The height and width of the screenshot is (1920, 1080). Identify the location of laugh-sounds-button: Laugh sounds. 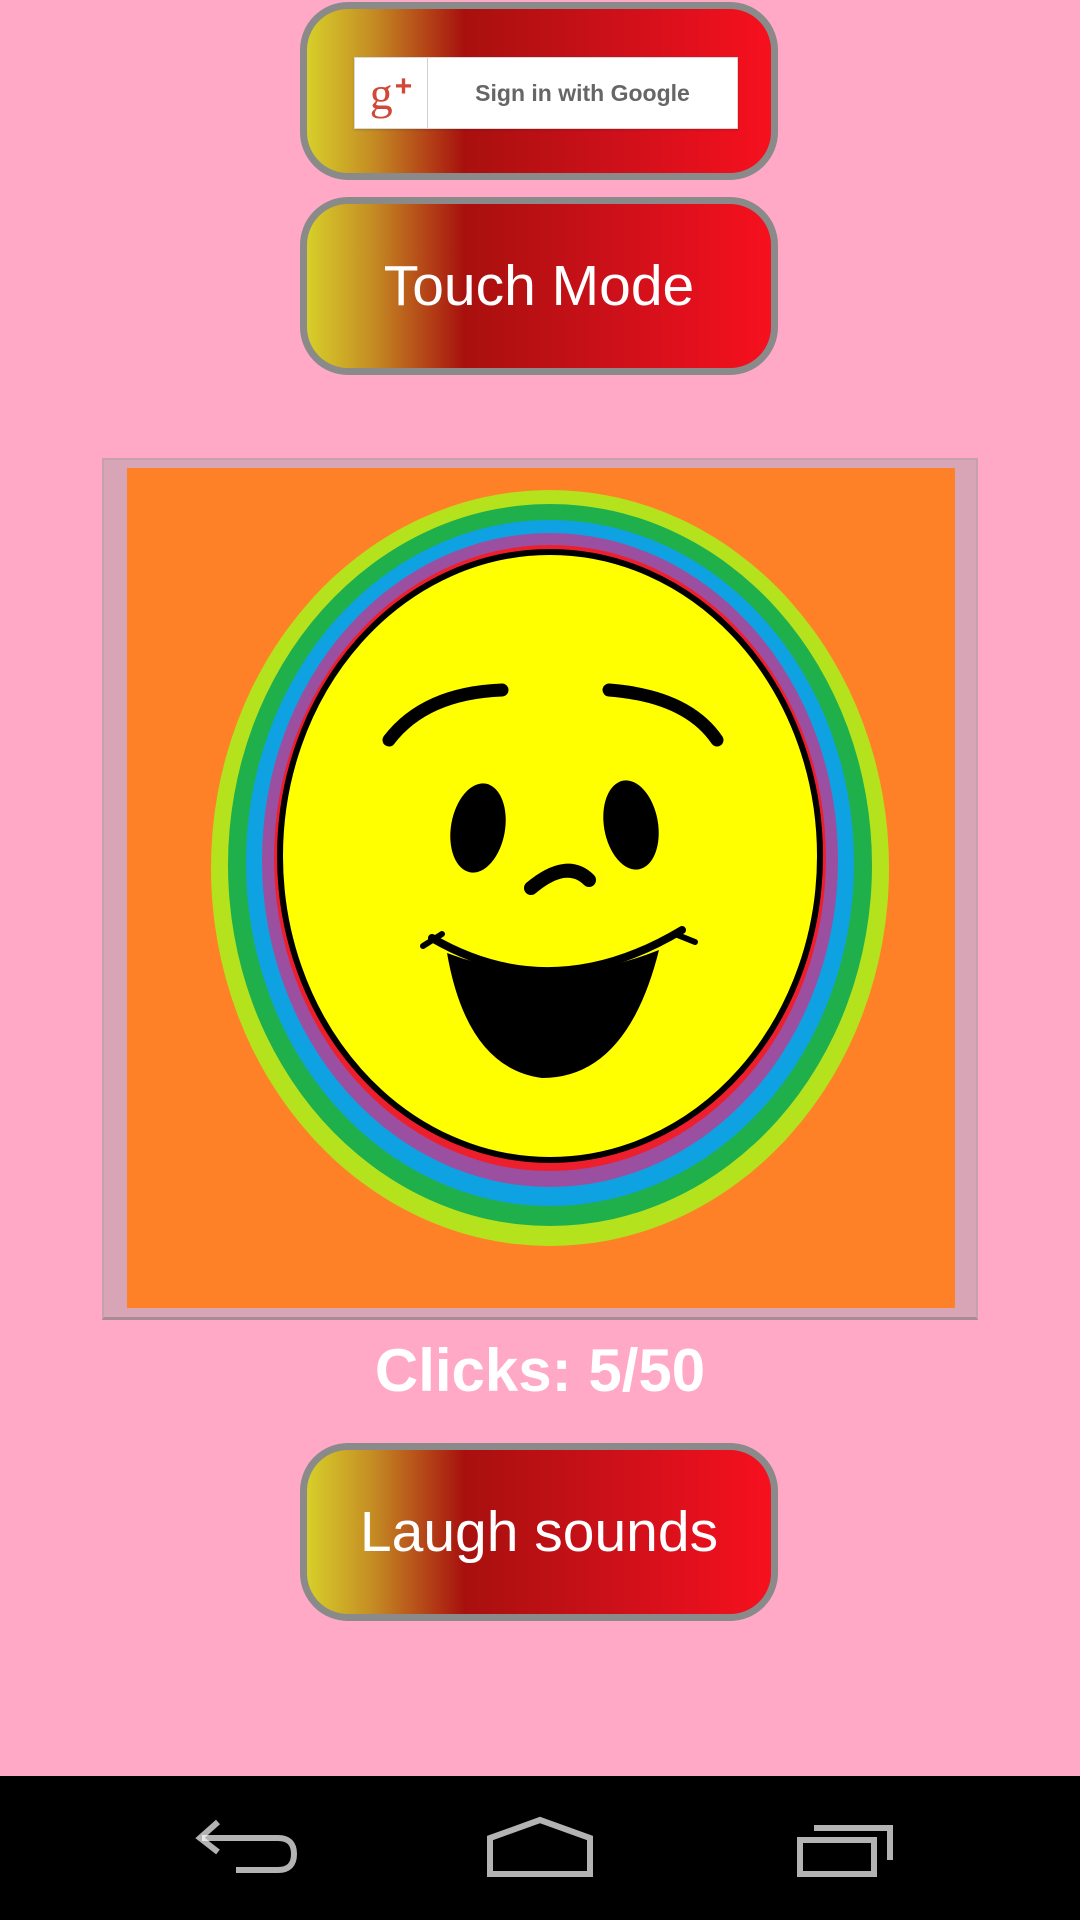
(539, 1532).